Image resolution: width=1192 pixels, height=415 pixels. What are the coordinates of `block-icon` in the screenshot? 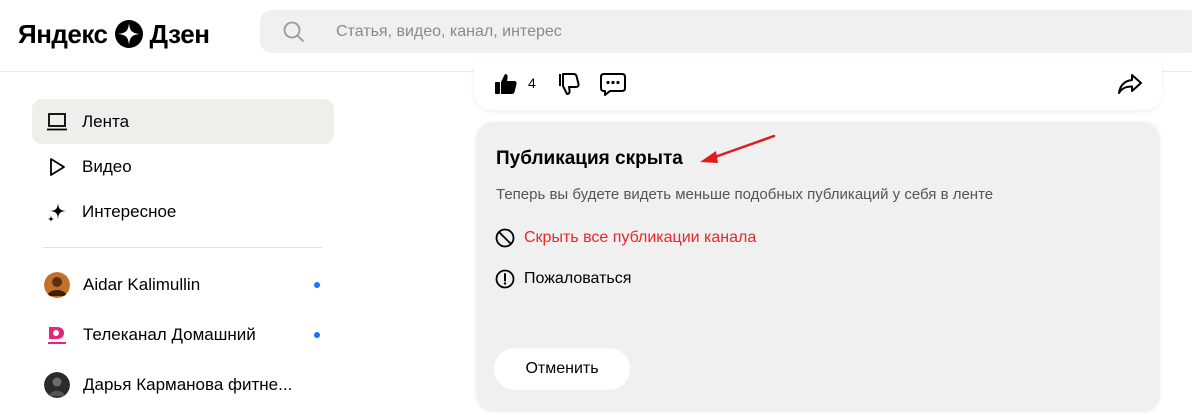 It's located at (505, 238).